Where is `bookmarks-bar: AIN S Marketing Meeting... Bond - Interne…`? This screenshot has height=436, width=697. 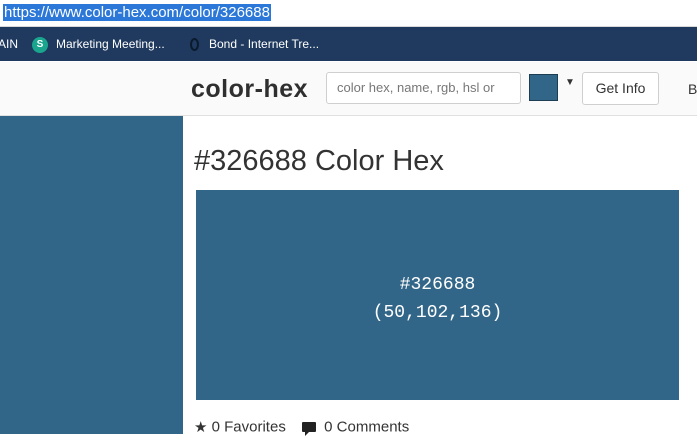 bookmarks-bar: AIN S Marketing Meeting... Bond - Interne… is located at coordinates (348, 44).